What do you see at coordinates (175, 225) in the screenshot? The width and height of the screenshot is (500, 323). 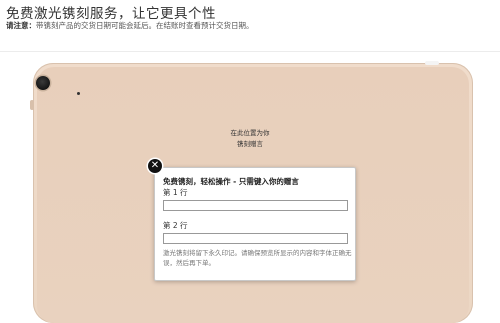 I see `line-2-label: 第 2 行` at bounding box center [175, 225].